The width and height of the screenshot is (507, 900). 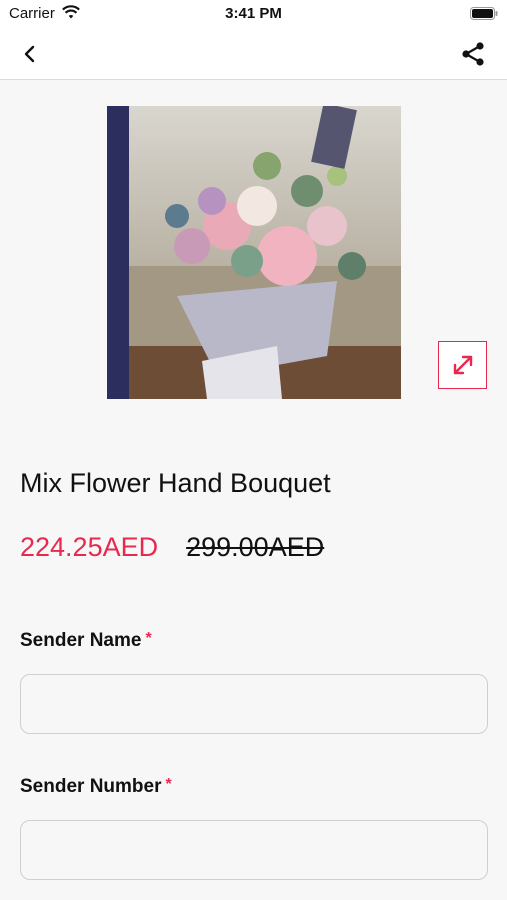 I want to click on sender-name-input, so click(x=254, y=704).